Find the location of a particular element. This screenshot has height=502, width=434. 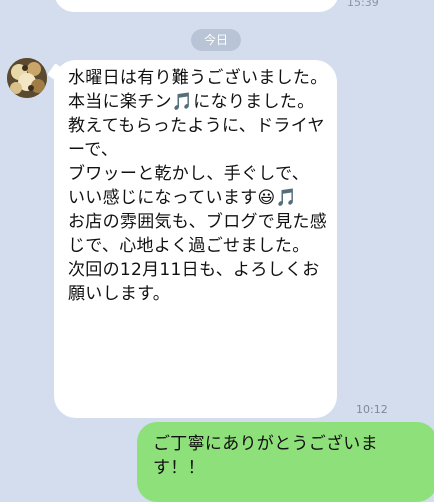

previous-message-bubble is located at coordinates (196, 6).